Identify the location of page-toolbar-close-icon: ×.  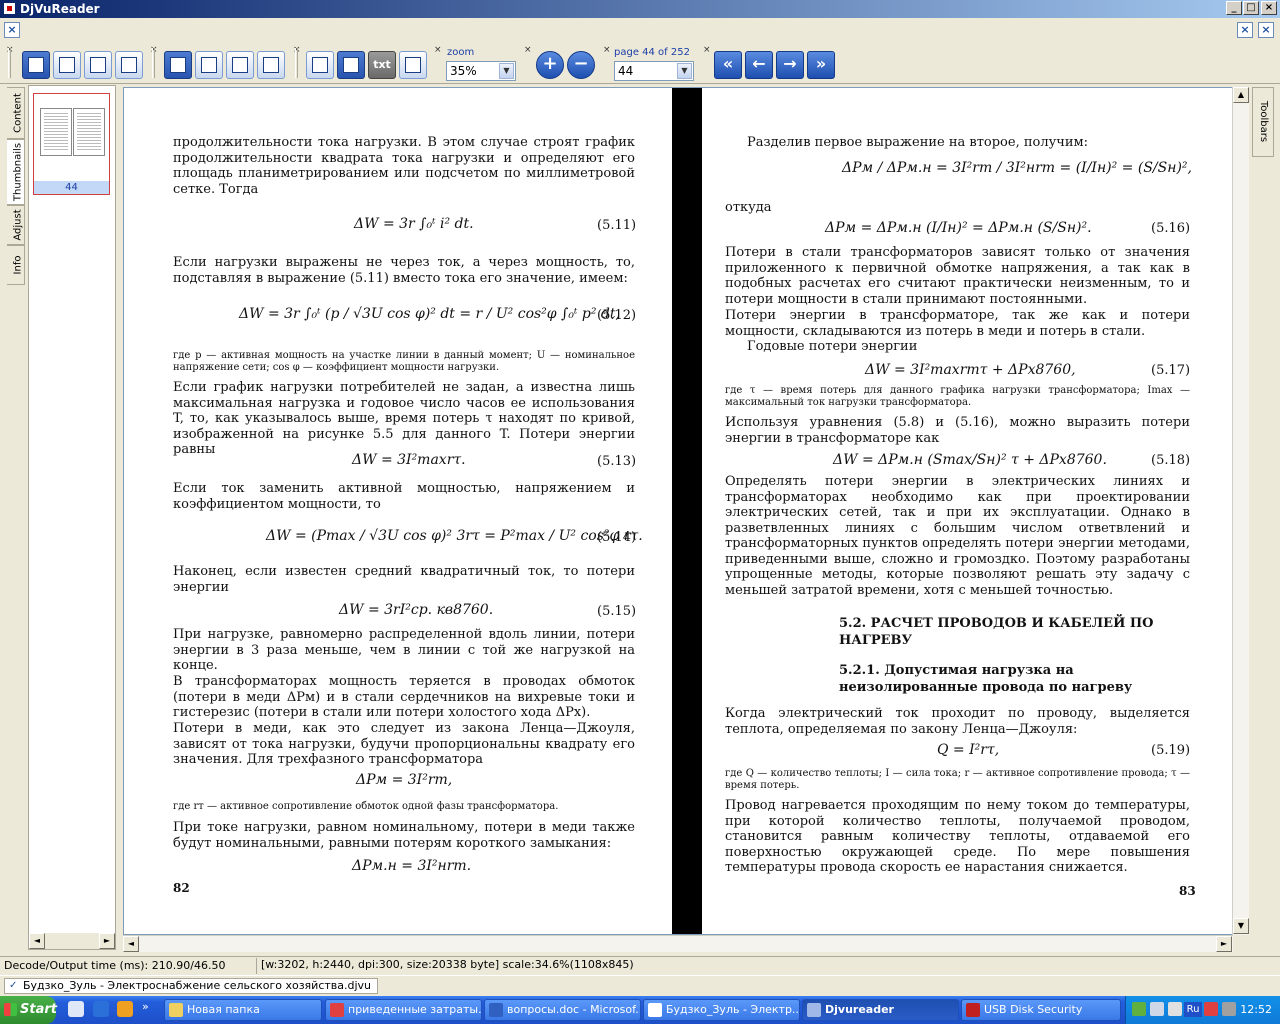
(607, 50).